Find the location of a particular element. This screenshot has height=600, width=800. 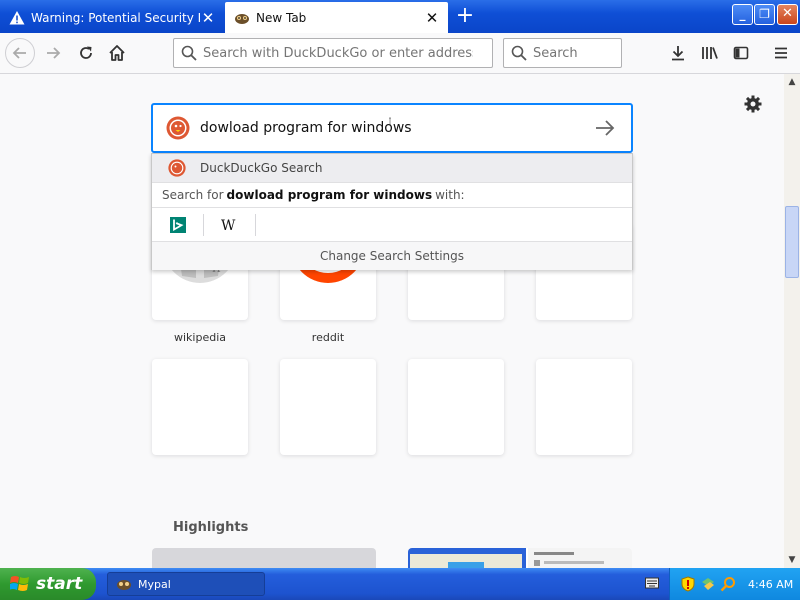

search-query-text: dowload program for windows is located at coordinates (306, 128).